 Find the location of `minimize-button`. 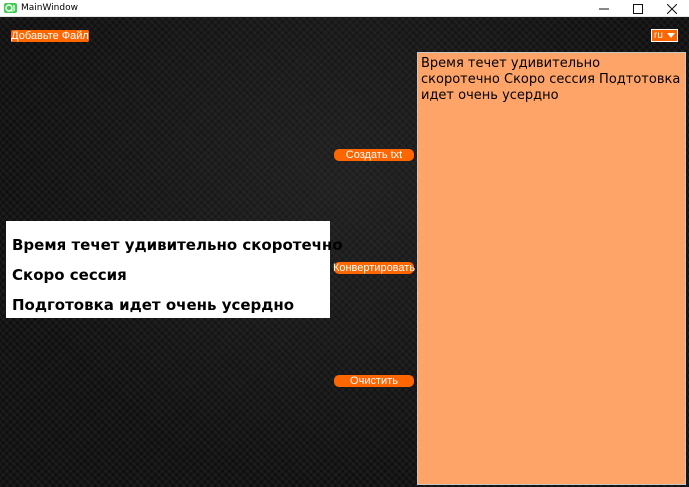

minimize-button is located at coordinates (604, 8).